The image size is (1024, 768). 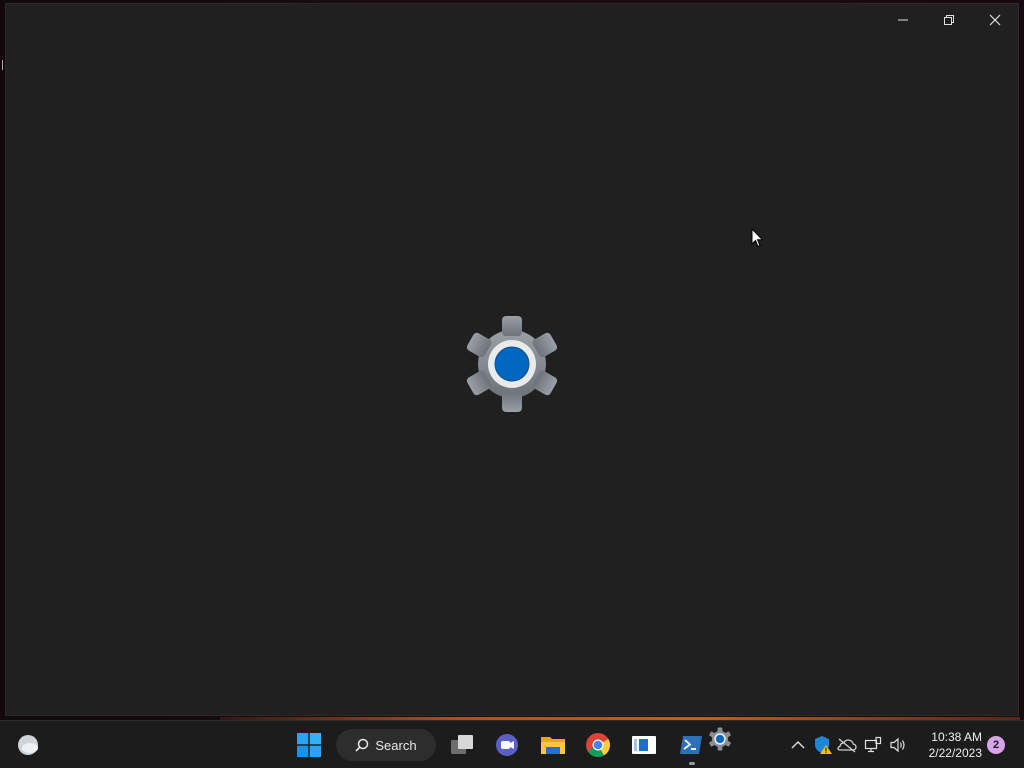 I want to click on show-hidden-icons-button, so click(x=798, y=745).